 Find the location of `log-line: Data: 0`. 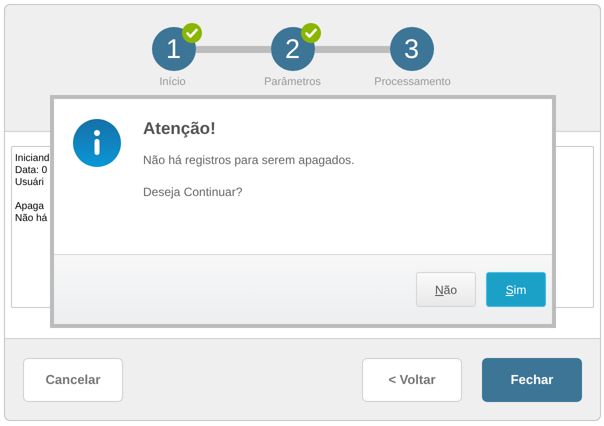

log-line: Data: 0 is located at coordinates (31, 171).